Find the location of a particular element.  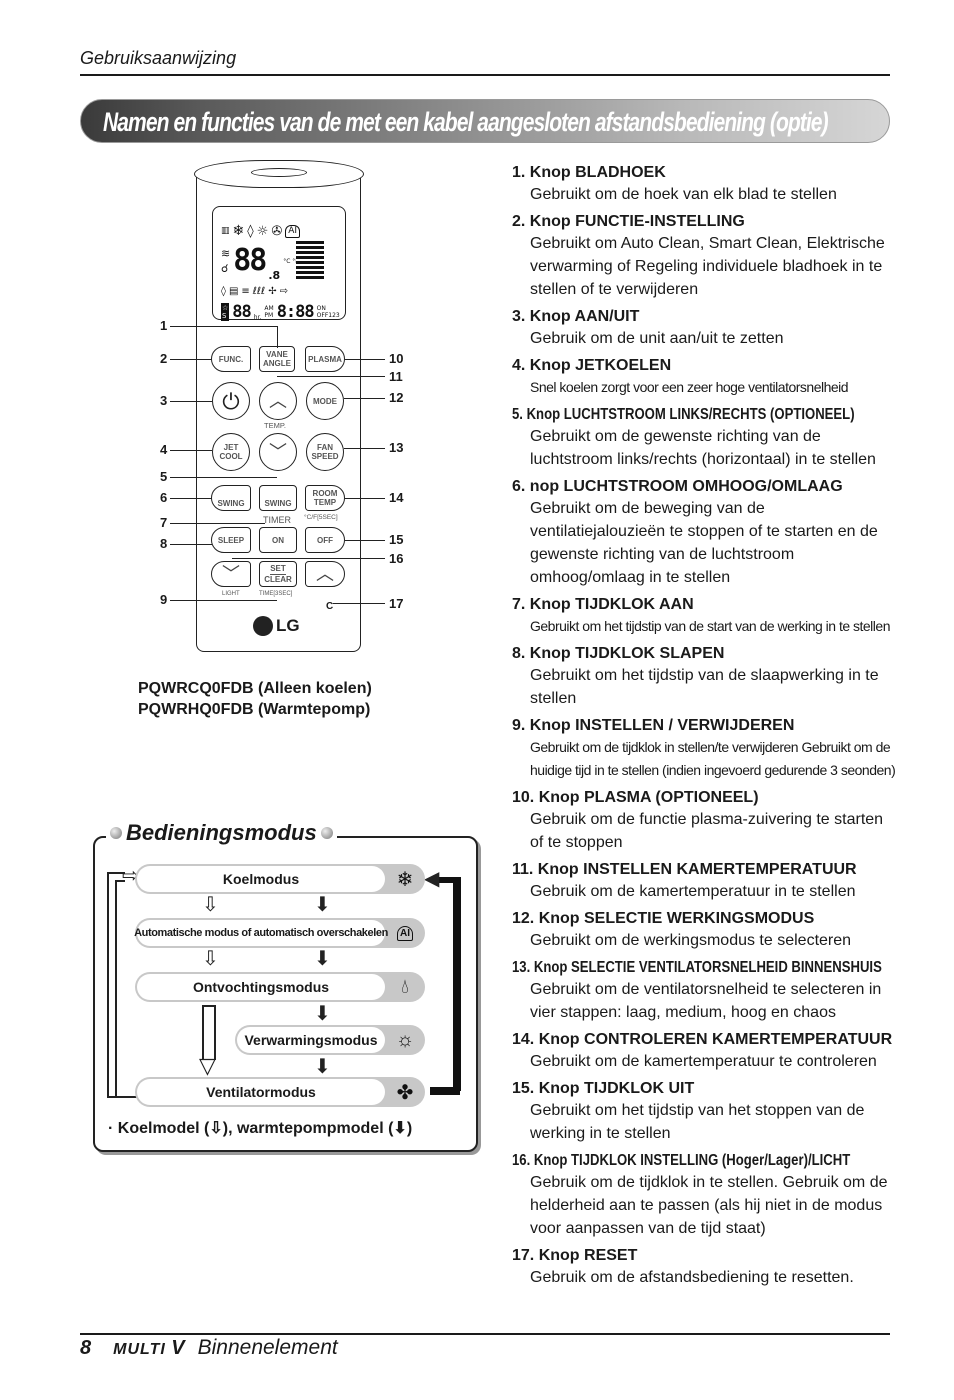

signal-icon: ▥ is located at coordinates (225, 230).